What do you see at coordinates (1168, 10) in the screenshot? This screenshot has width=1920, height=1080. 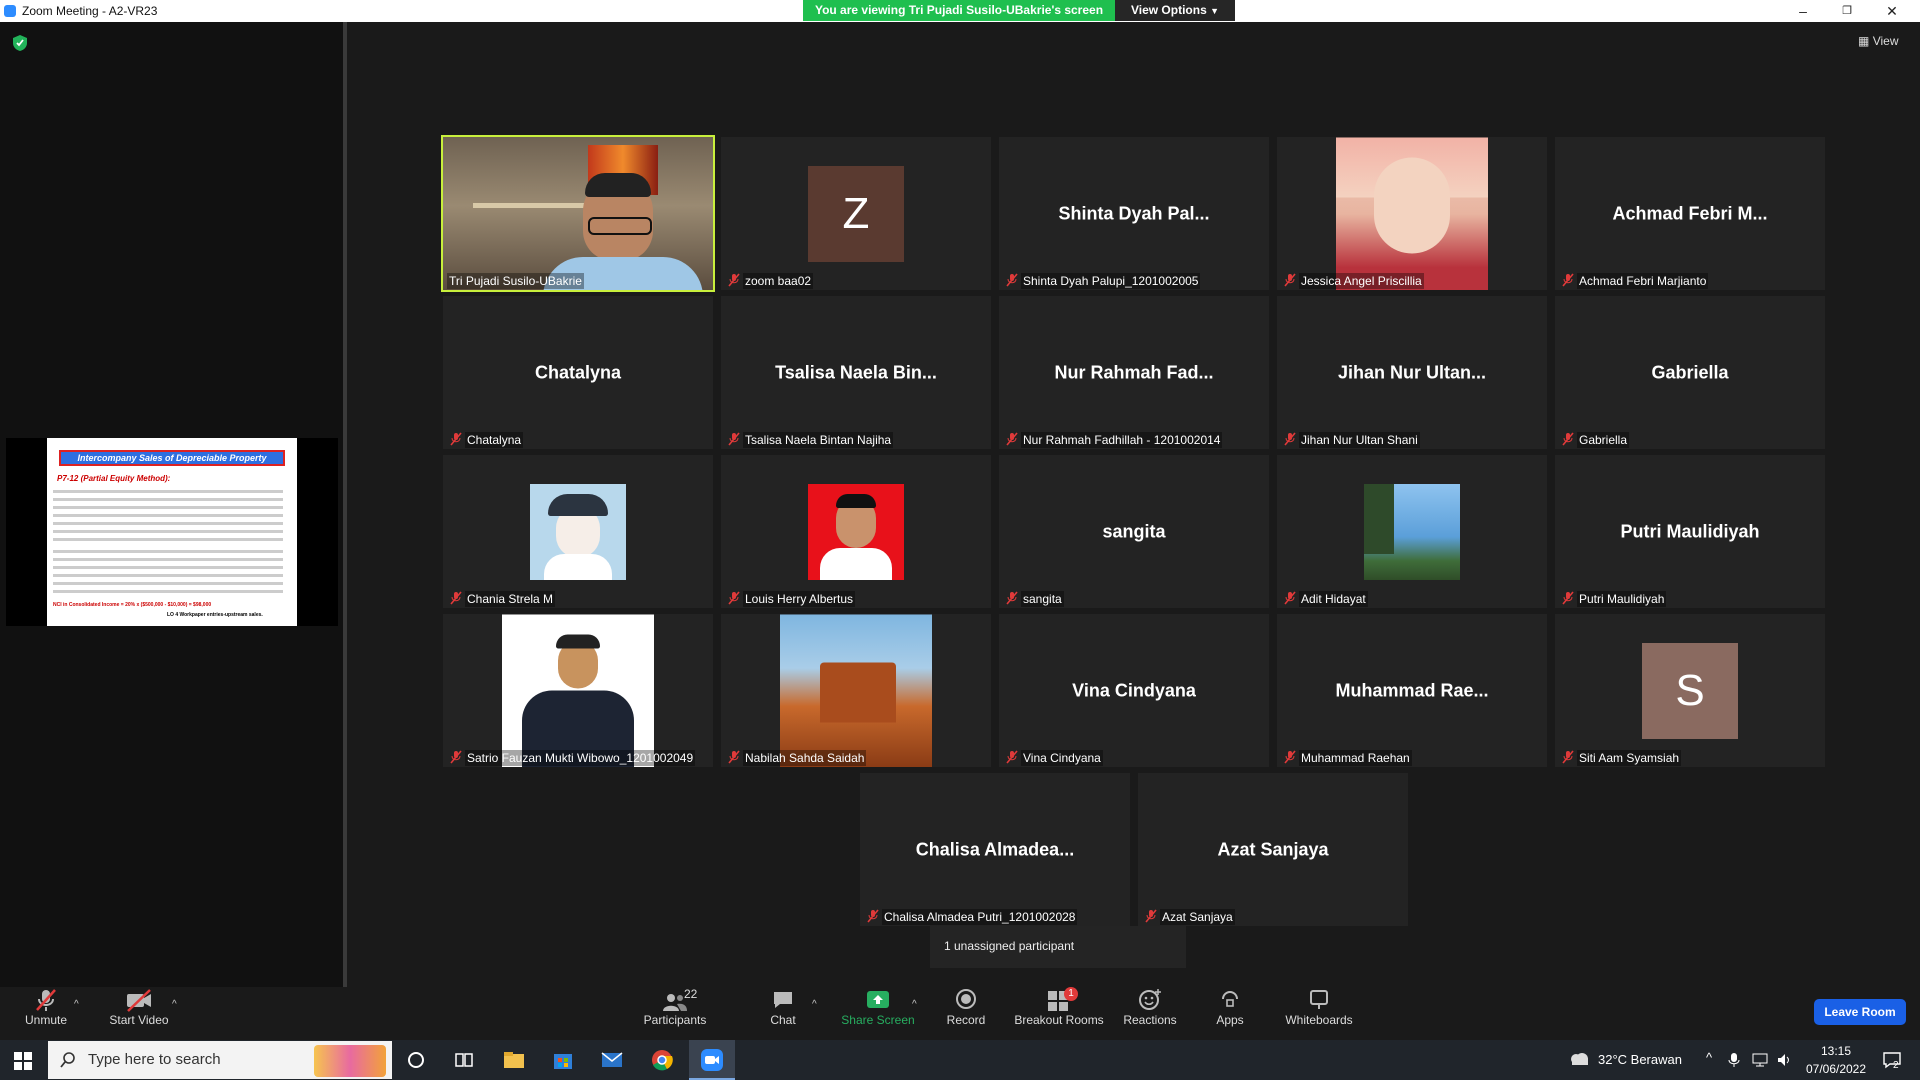 I see `view-options-label: View Options` at bounding box center [1168, 10].